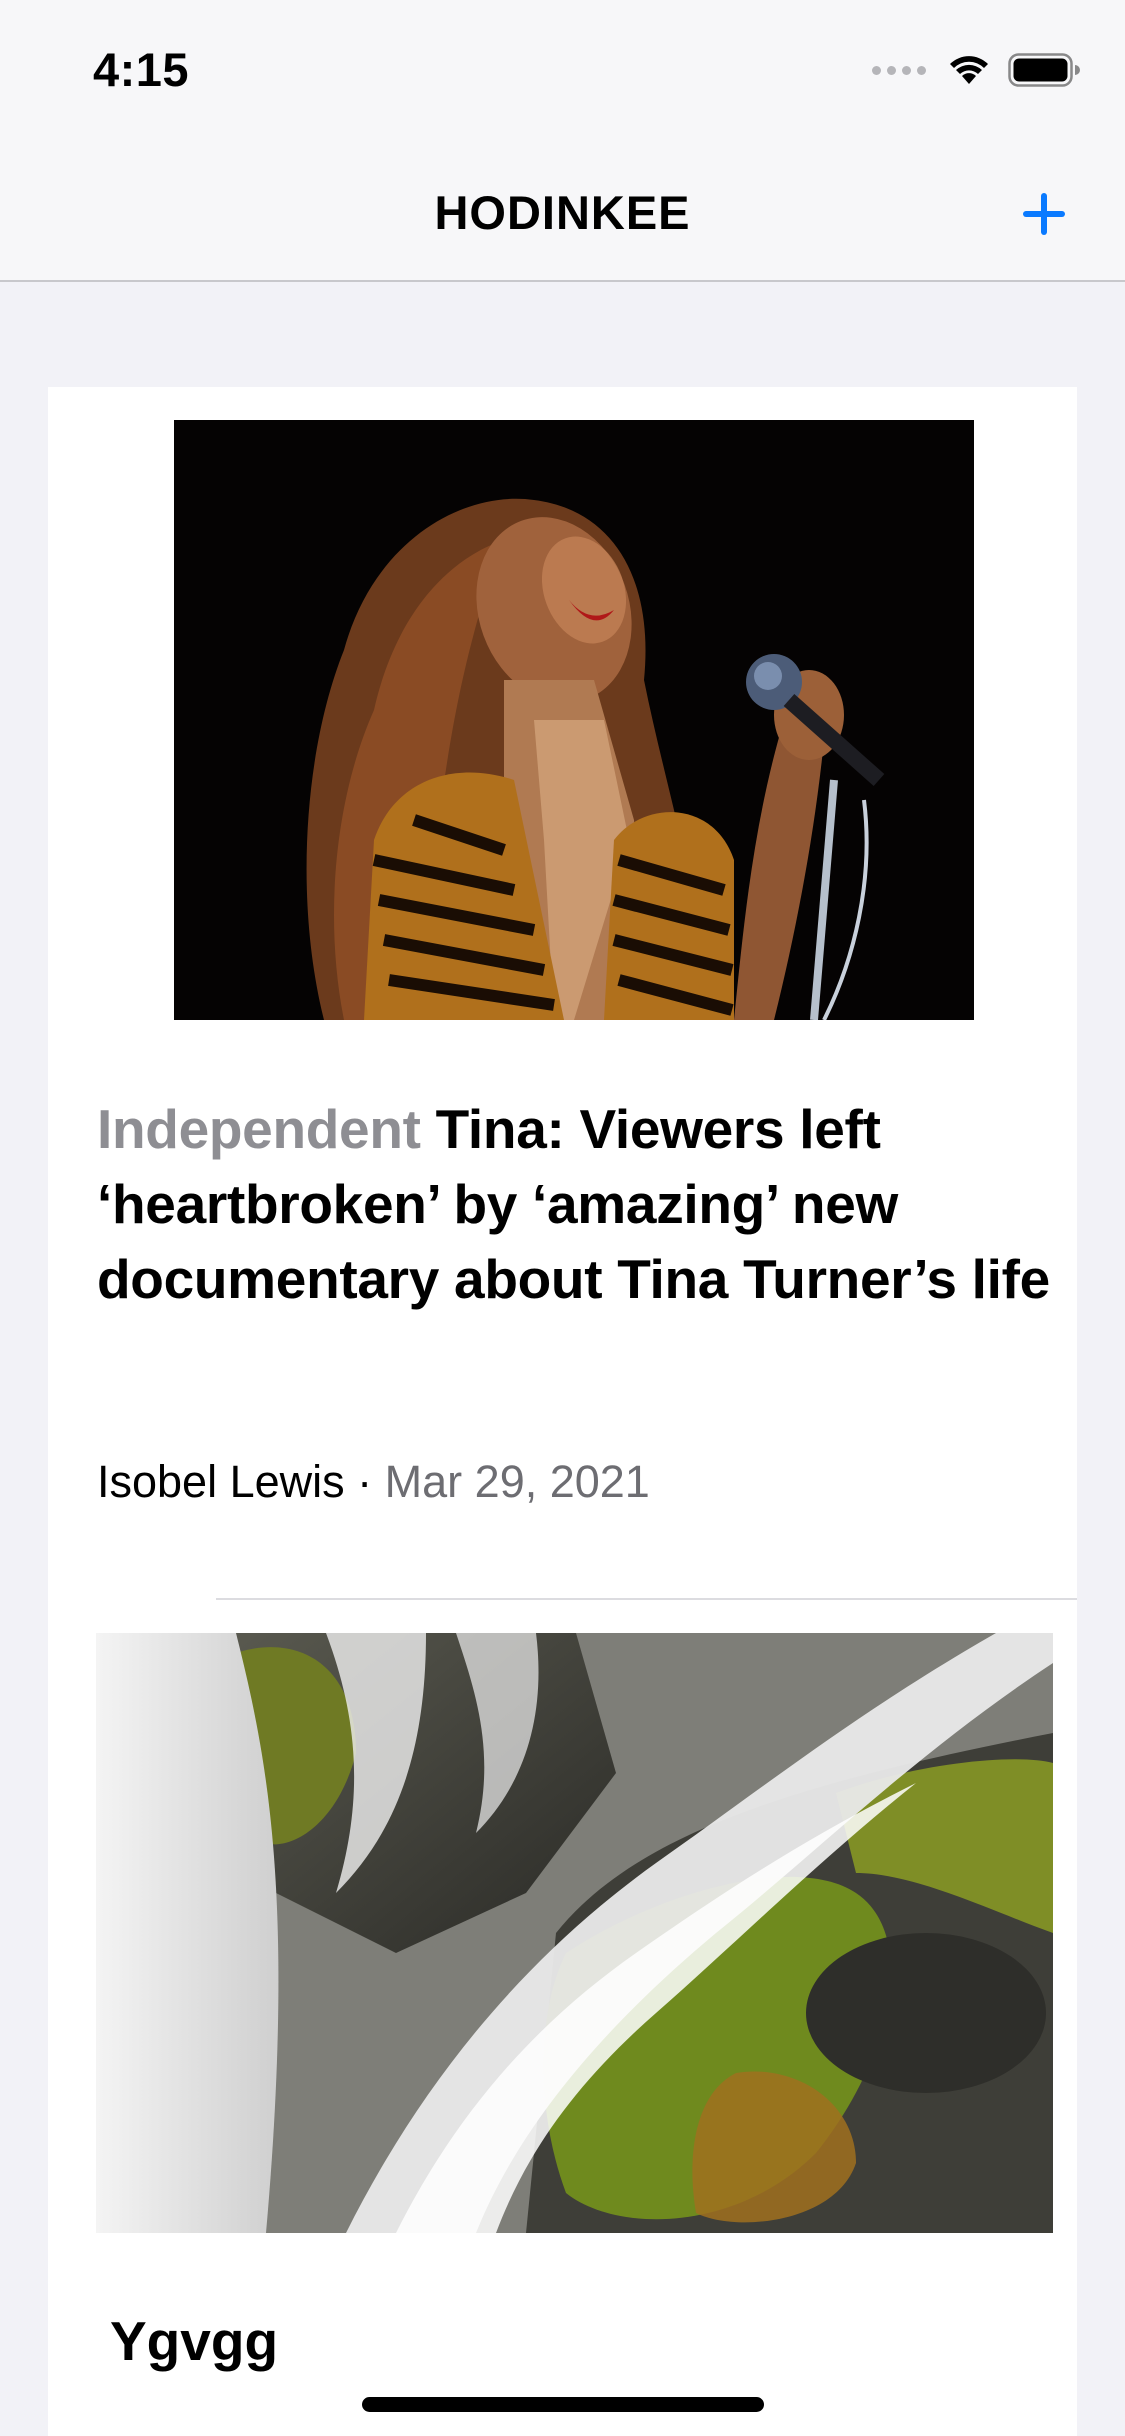  I want to click on wifi-icon, so click(969, 70).